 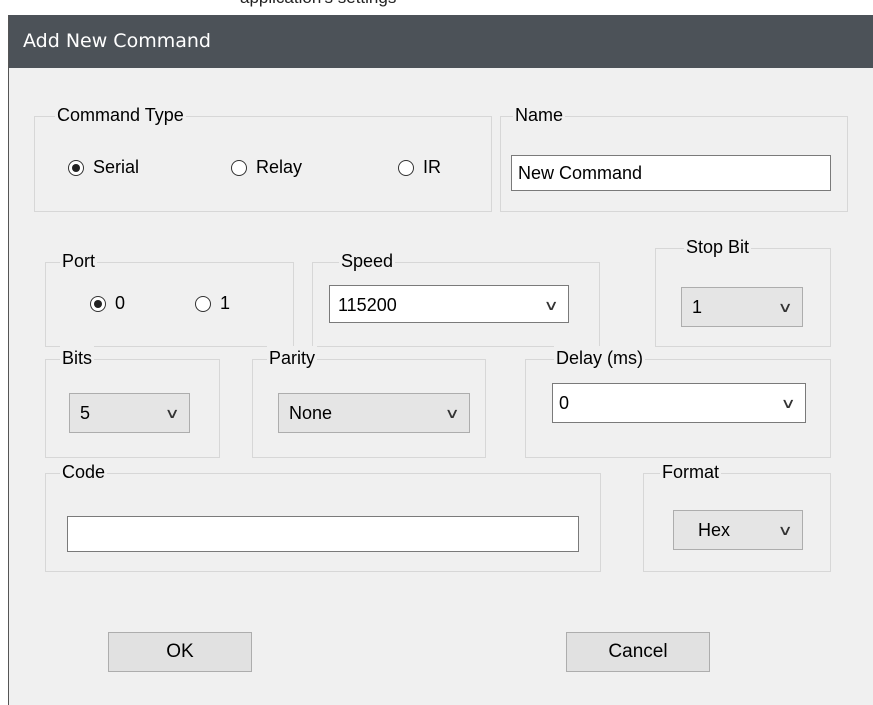 I want to click on speed-label: Speed, so click(x=367, y=261).